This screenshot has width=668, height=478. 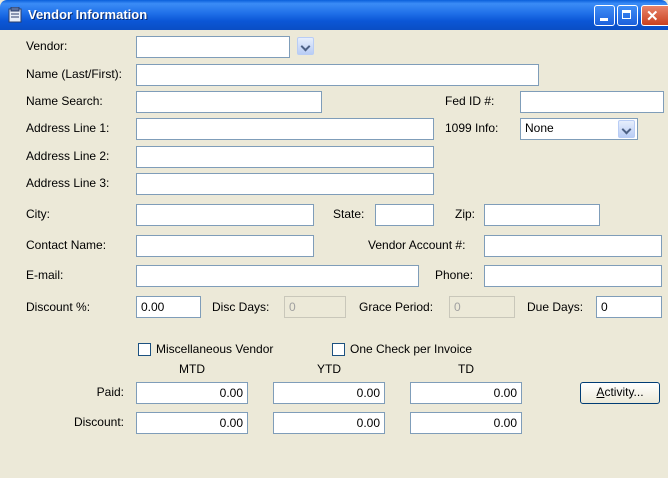 I want to click on close-icon: ✕, so click(x=654, y=15).